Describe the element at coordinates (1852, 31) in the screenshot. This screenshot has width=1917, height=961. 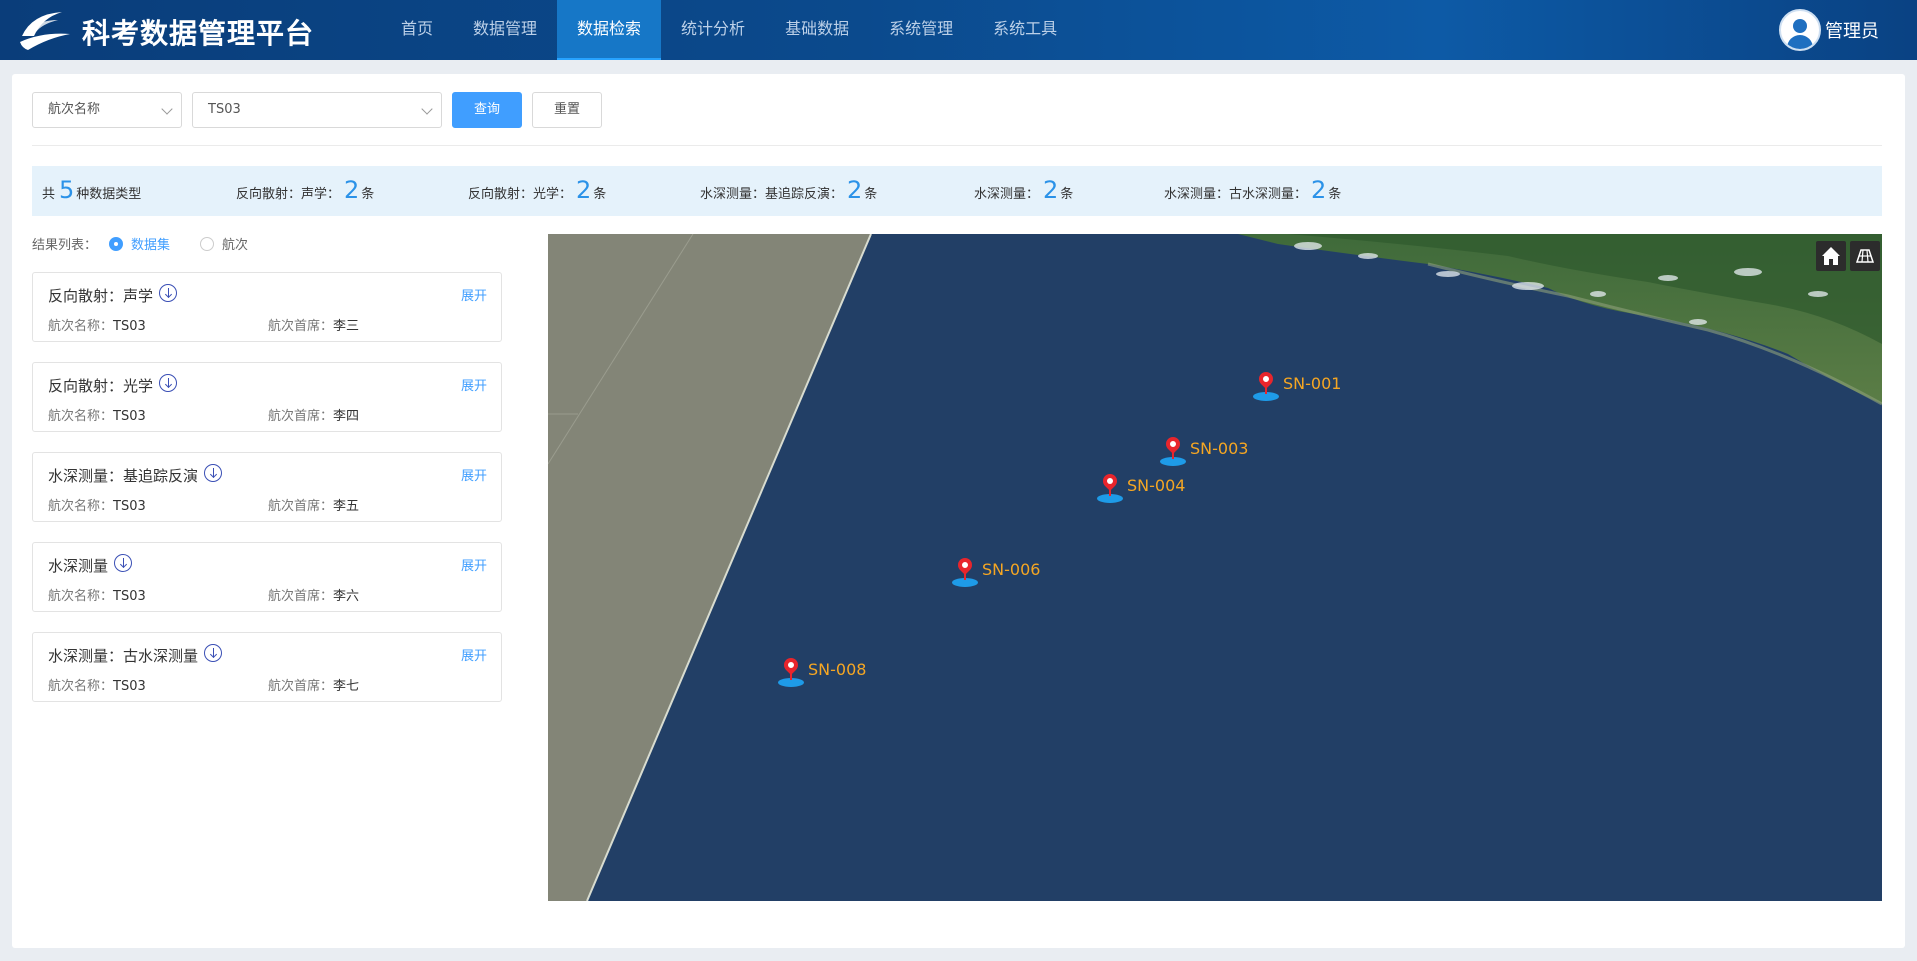
I see `user-name: 管理员` at that location.